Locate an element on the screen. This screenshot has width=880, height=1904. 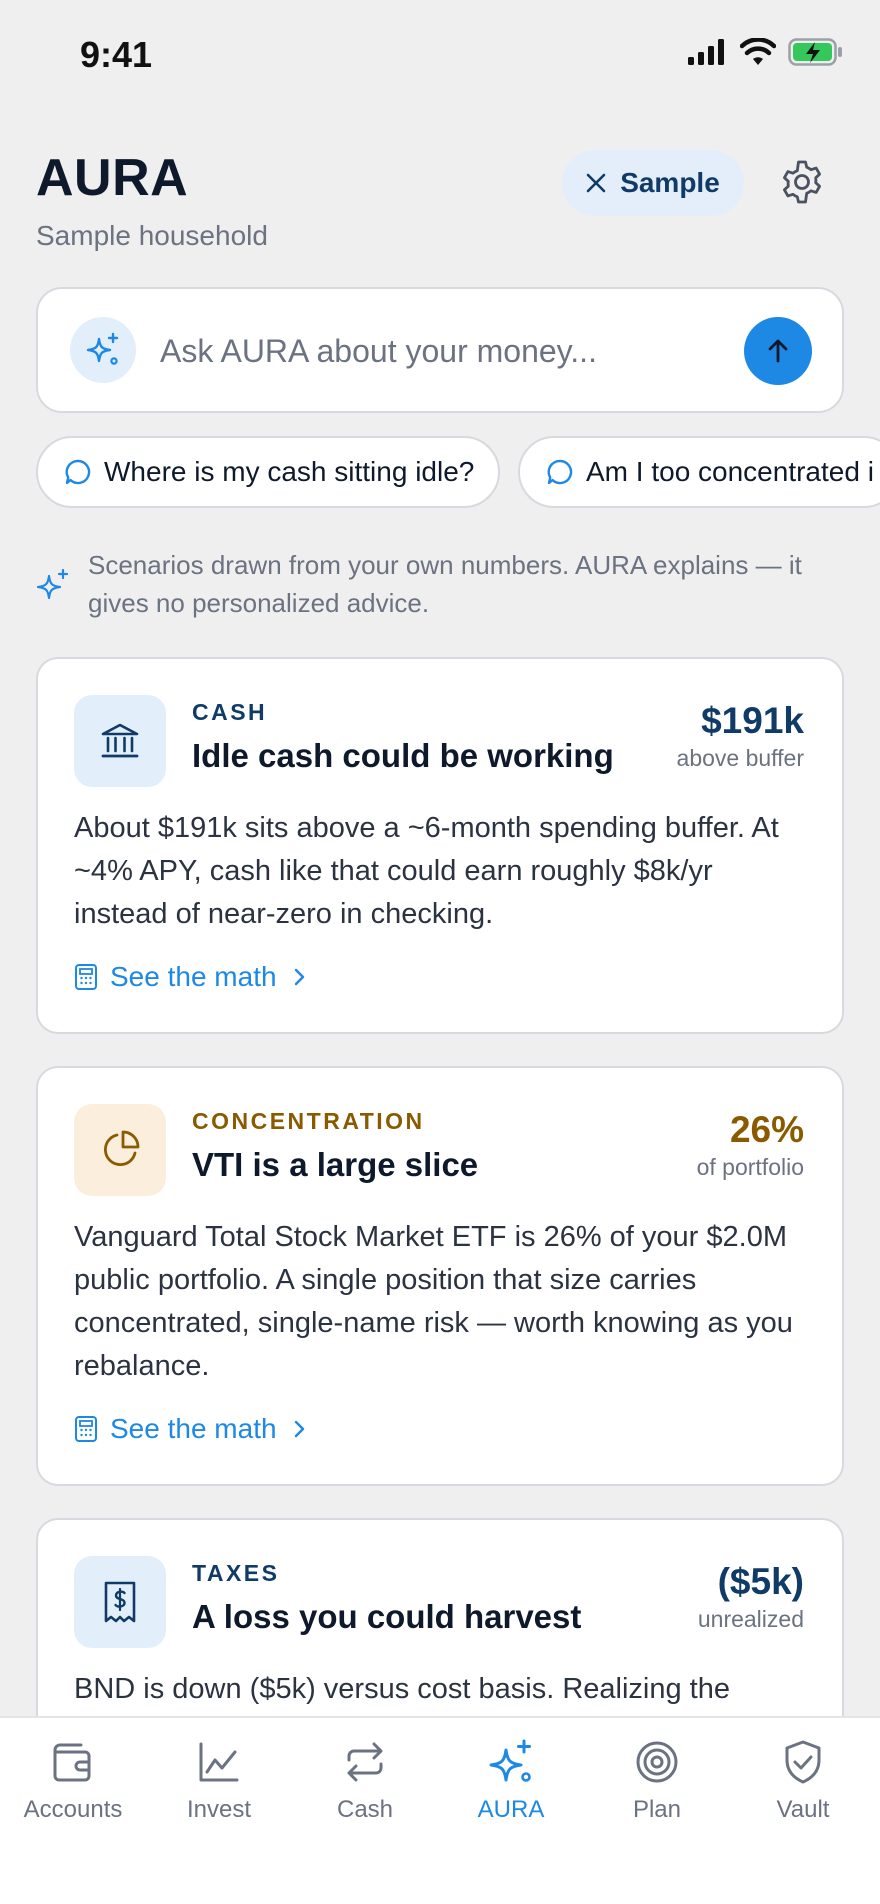
arrow-up-icon is located at coordinates (778, 351).